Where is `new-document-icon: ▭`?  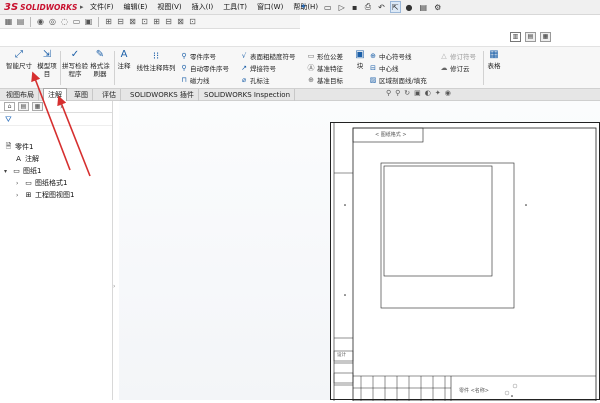
new-document-icon: ▭ is located at coordinates (328, 7).